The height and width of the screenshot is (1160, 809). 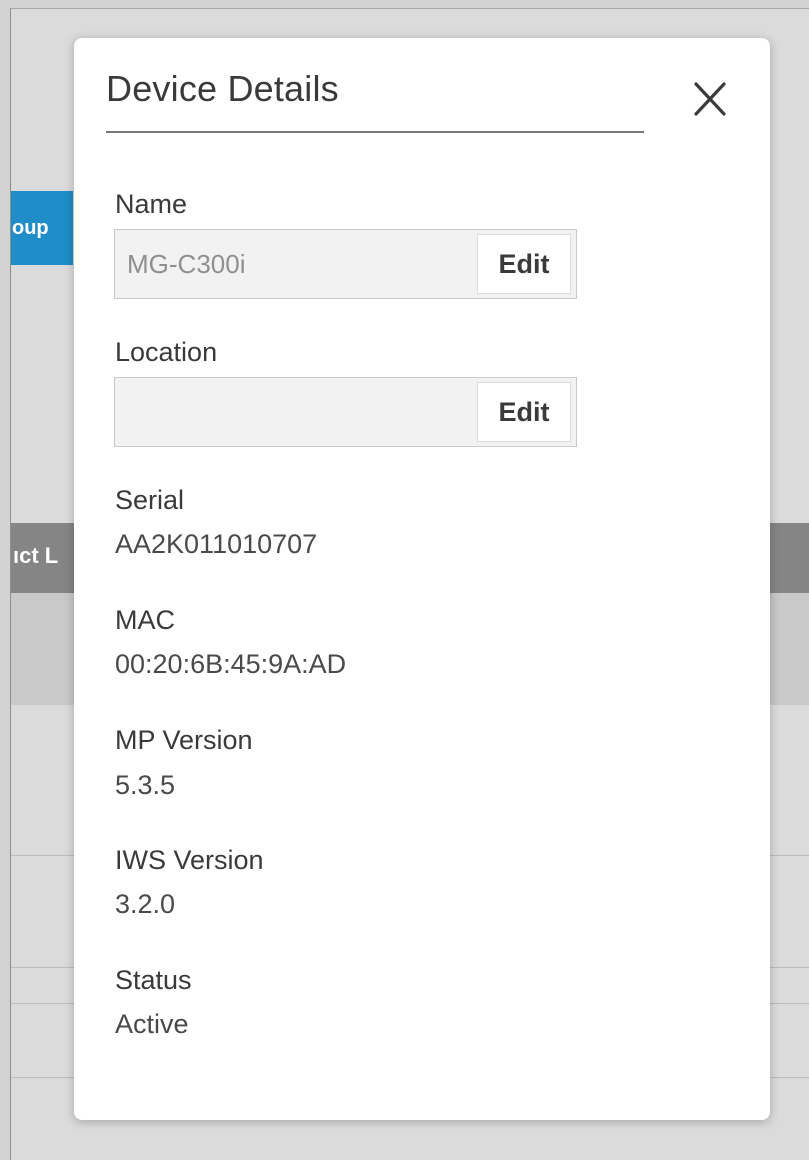 I want to click on iws-version-label: IWS Version, so click(x=189, y=860).